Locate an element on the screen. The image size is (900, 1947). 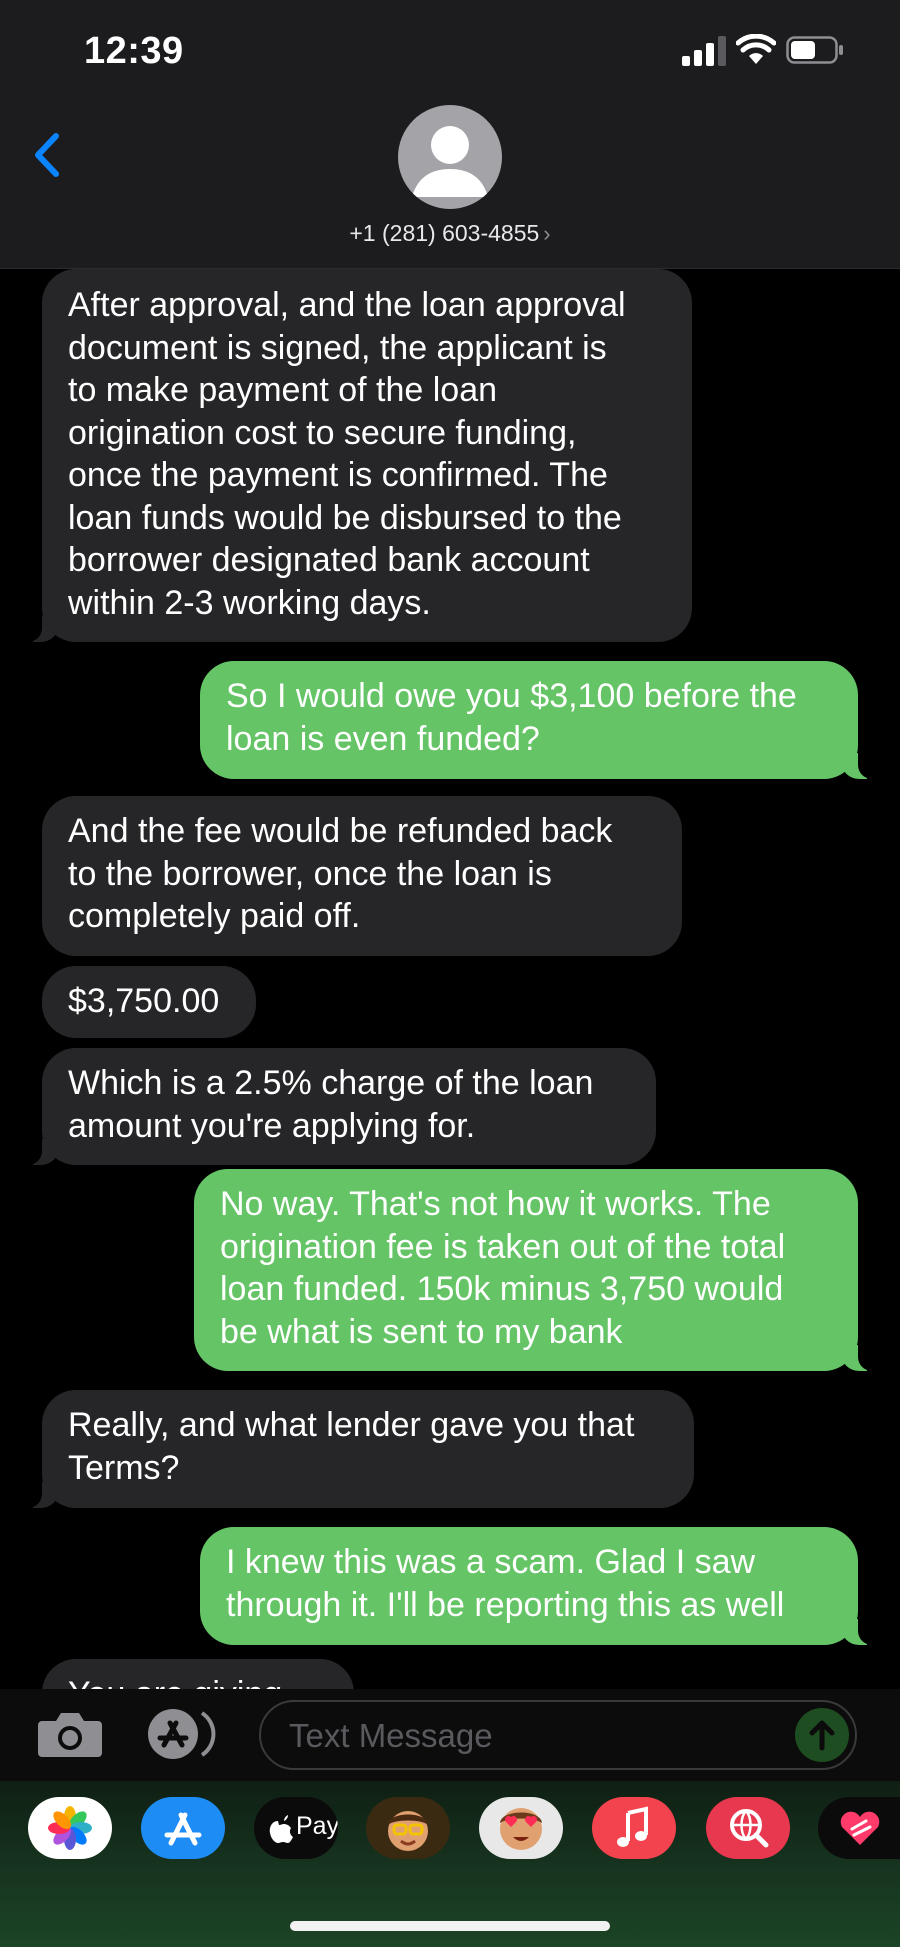
photos-app-icon is located at coordinates (70, 1828).